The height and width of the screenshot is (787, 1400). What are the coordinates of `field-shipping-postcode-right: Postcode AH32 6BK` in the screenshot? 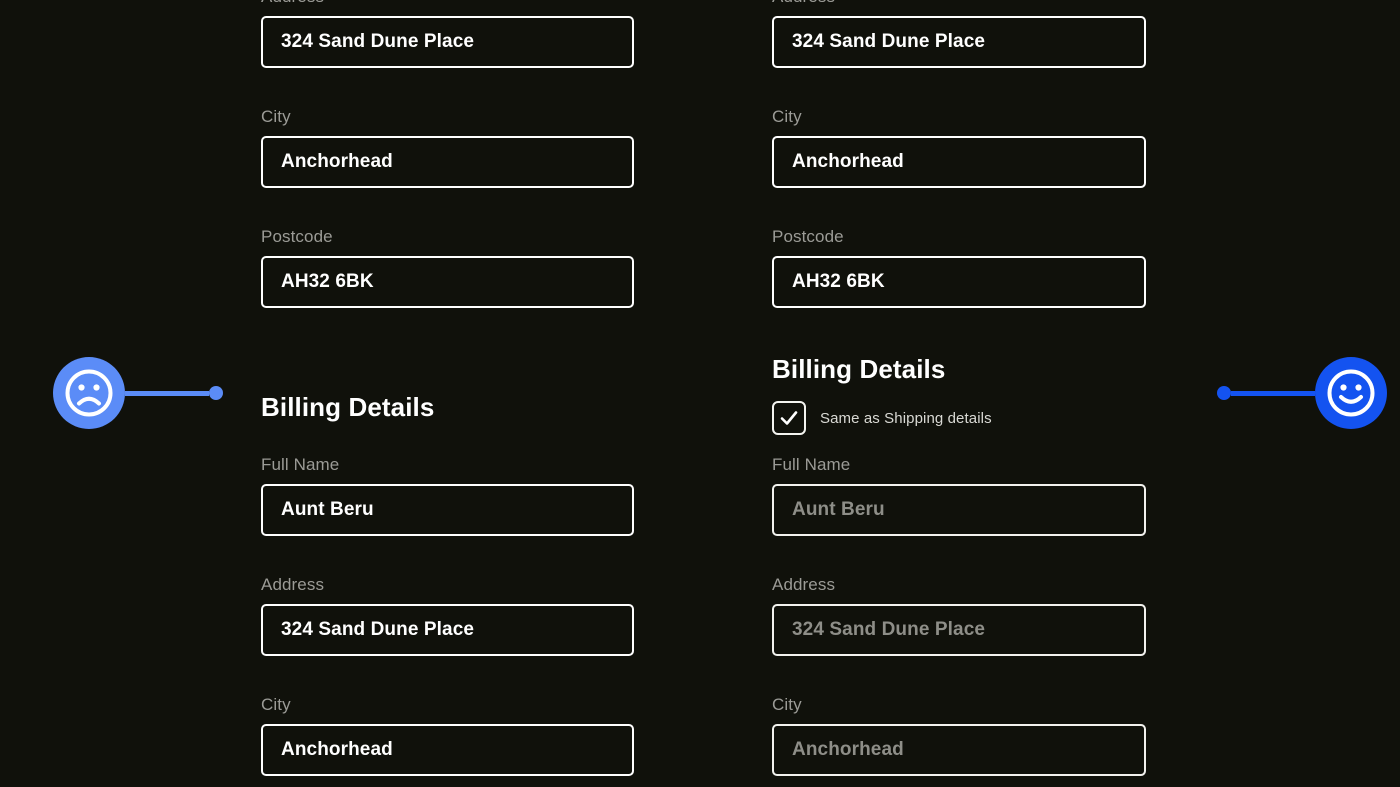 It's located at (959, 267).